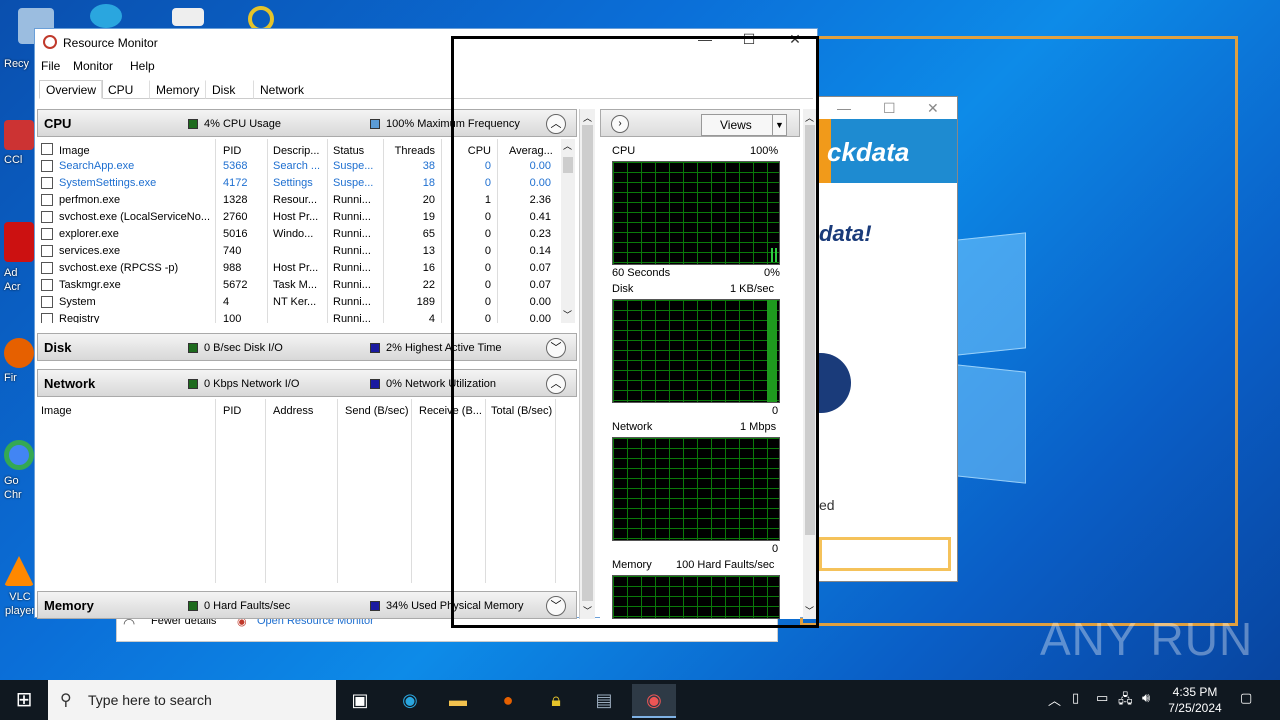  What do you see at coordinates (604, 701) in the screenshot?
I see `task-manager-icon: ▤` at bounding box center [604, 701].